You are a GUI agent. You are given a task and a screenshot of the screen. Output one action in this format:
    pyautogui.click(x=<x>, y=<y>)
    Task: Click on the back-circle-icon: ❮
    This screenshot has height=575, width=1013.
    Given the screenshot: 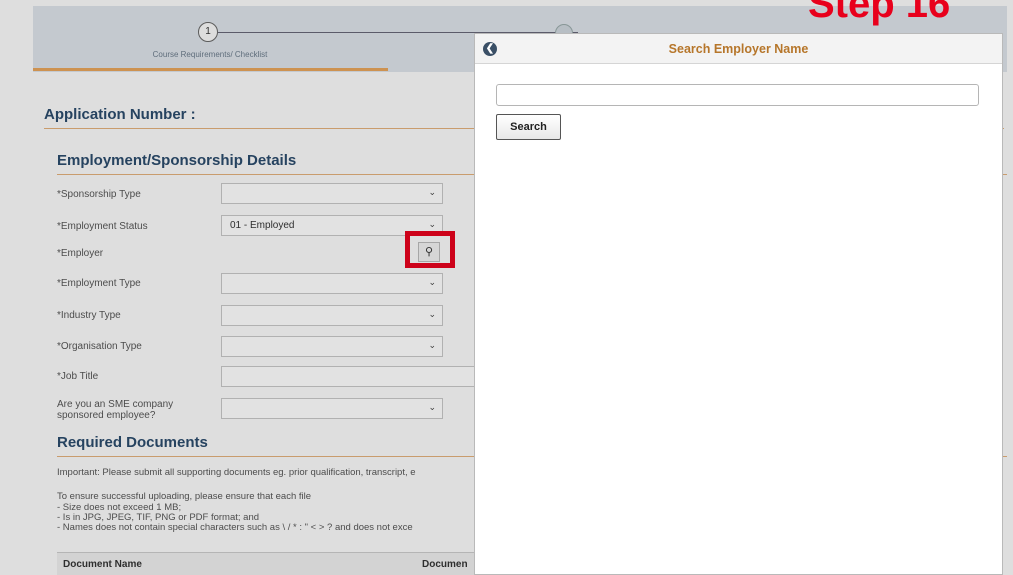 What is the action you would take?
    pyautogui.click(x=490, y=49)
    